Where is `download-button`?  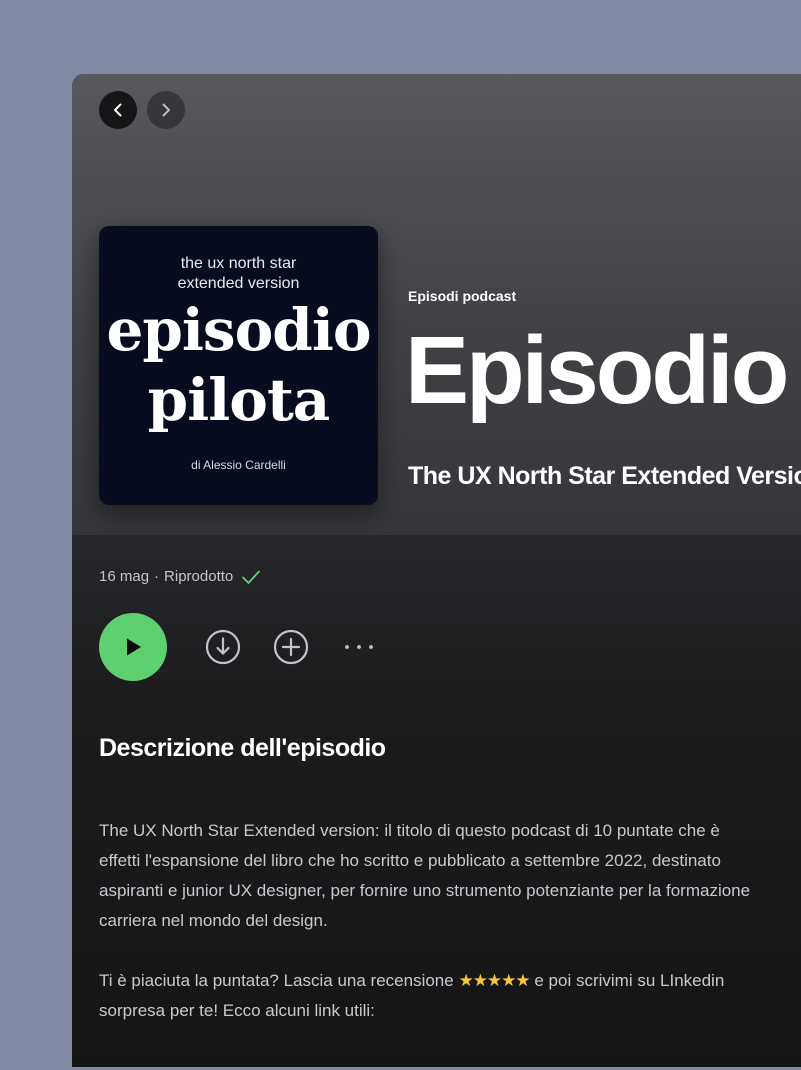
download-button is located at coordinates (223, 647).